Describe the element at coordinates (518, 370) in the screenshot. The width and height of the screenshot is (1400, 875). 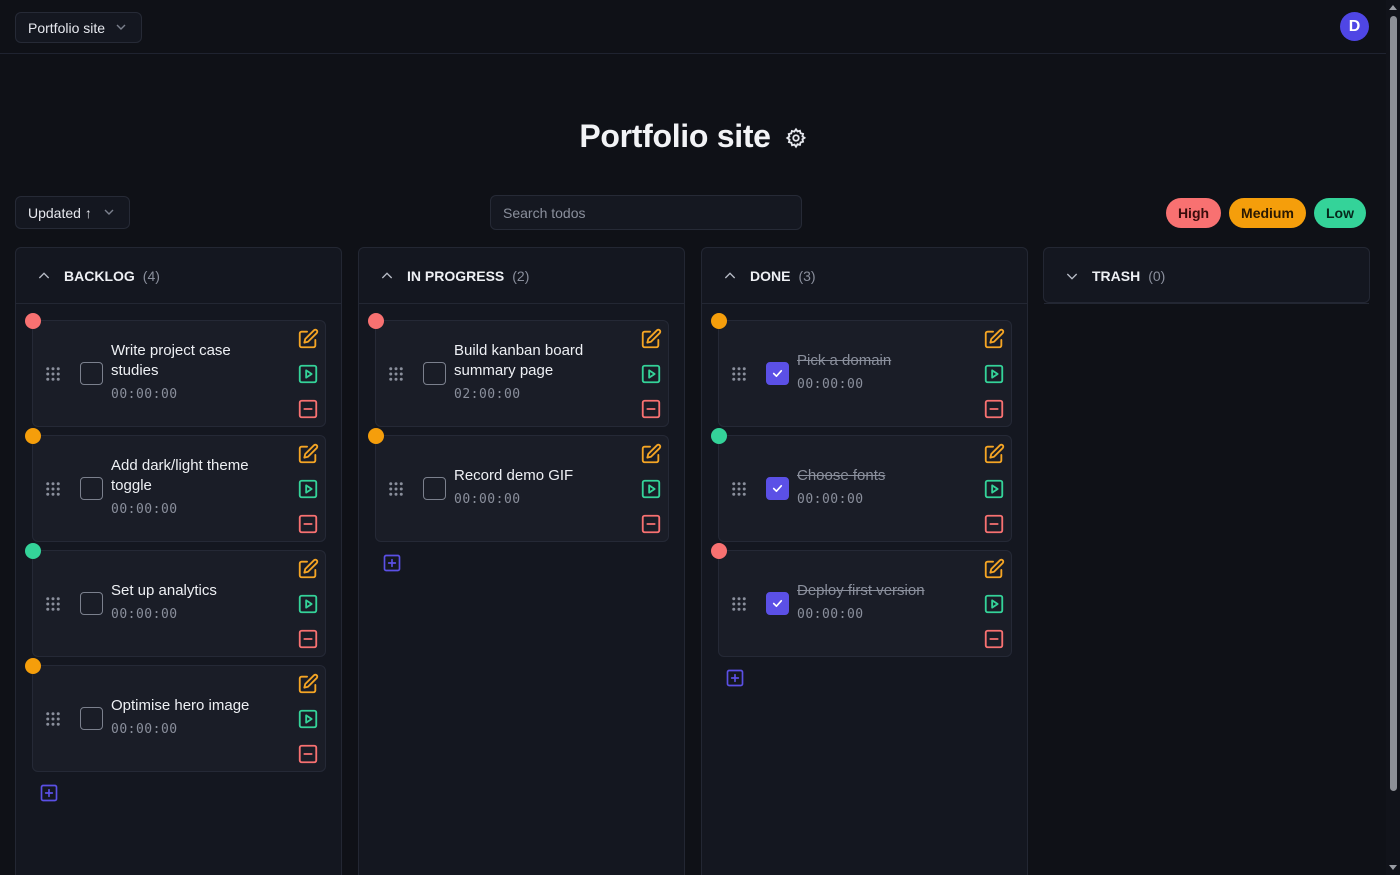
I see `todo-card: Build kanban board summary page 02:00:00` at that location.